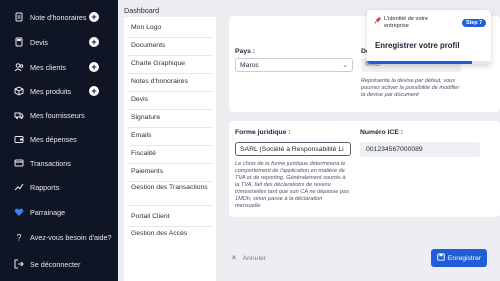 The width and height of the screenshot is (500, 281). I want to click on submenu-item: Mon Logo, so click(171, 27).